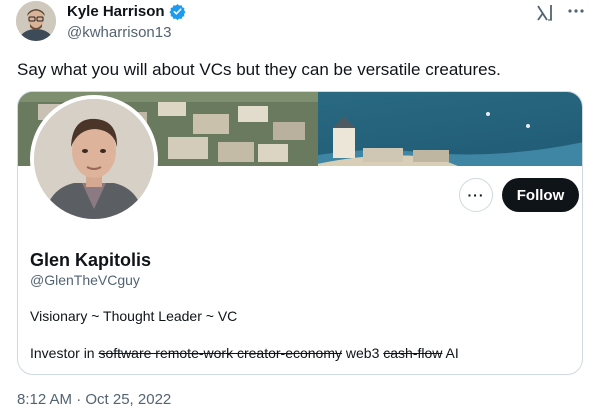 This screenshot has width=598, height=416. What do you see at coordinates (452, 353) in the screenshot?
I see `bio-suffix: AI` at bounding box center [452, 353].